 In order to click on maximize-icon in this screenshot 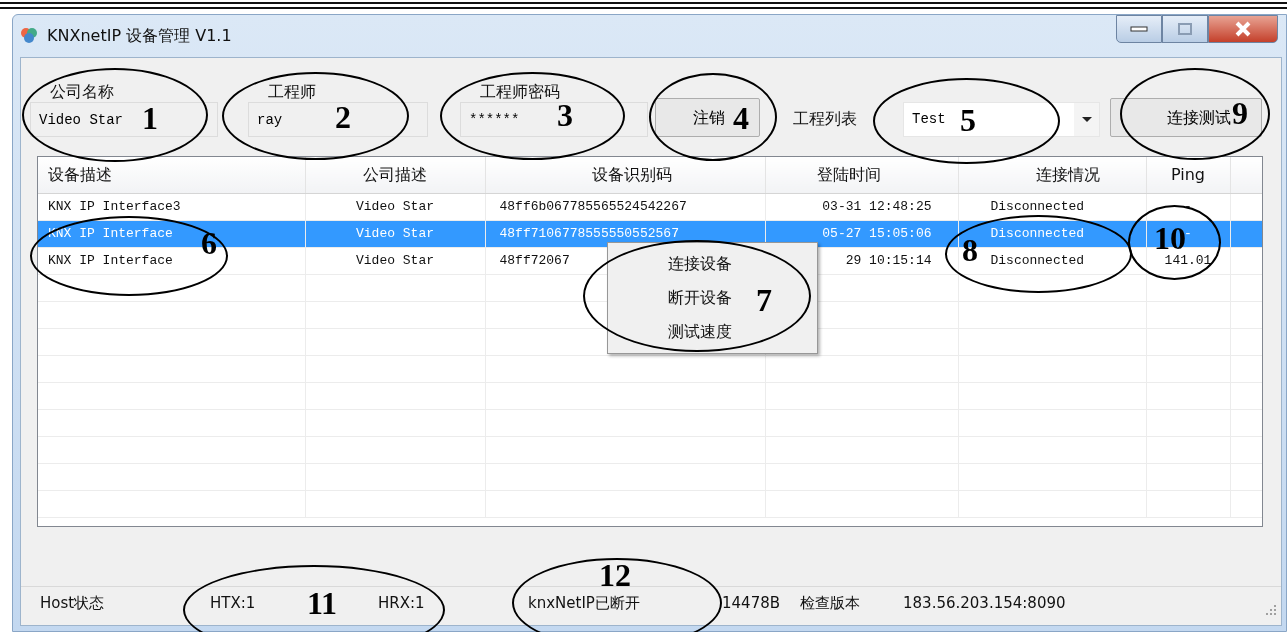, I will do `click(1185, 29)`.